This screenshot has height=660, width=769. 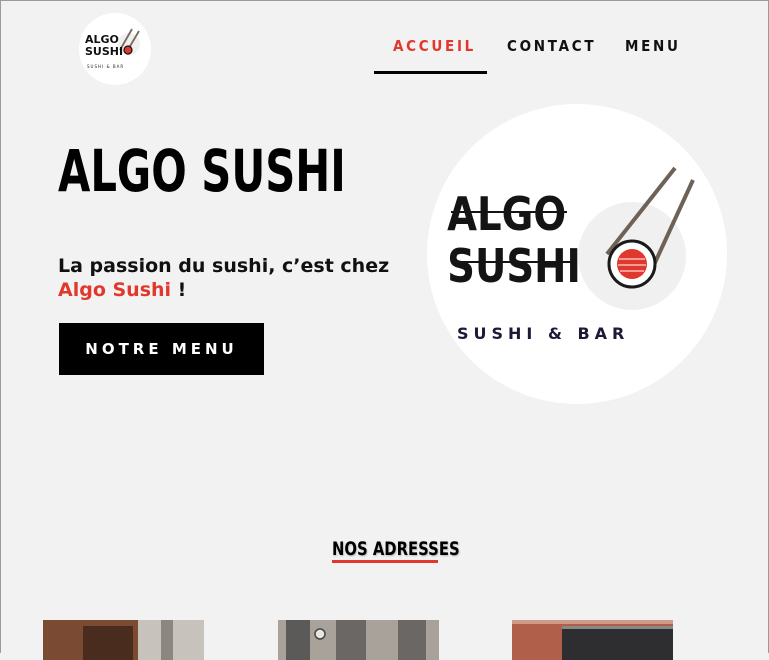 What do you see at coordinates (202, 171) in the screenshot?
I see `hero-title: ALGO SUSHI` at bounding box center [202, 171].